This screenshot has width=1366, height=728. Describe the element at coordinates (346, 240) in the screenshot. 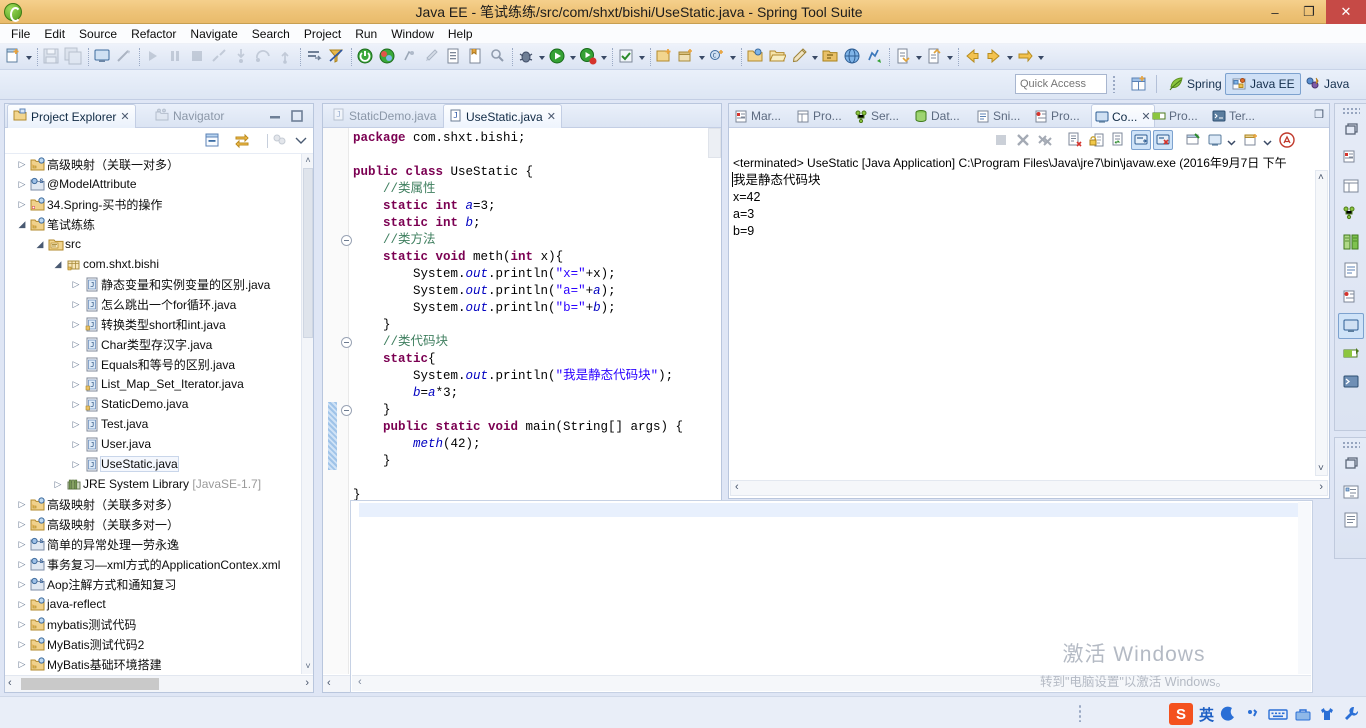

I see `fold-collapse-icon` at that location.